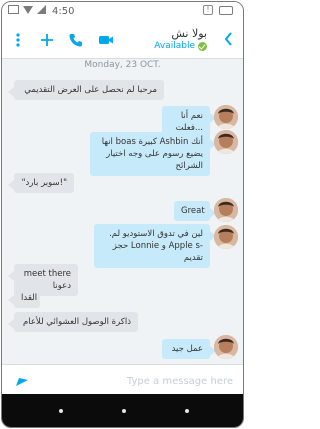  Describe the element at coordinates (90, 90) in the screenshot. I see `message-text: مرحبا لم نحصل على العرض التقديمي` at that location.